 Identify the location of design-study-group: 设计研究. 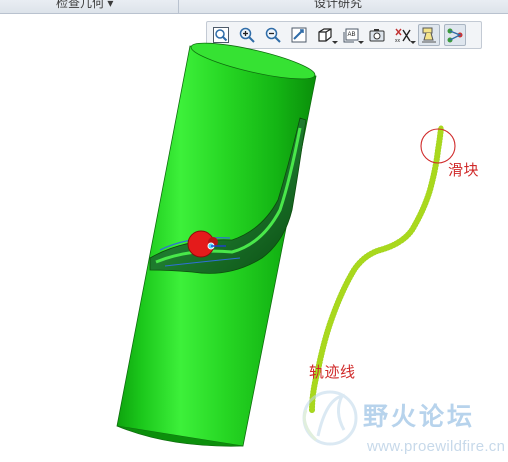
(338, 5).